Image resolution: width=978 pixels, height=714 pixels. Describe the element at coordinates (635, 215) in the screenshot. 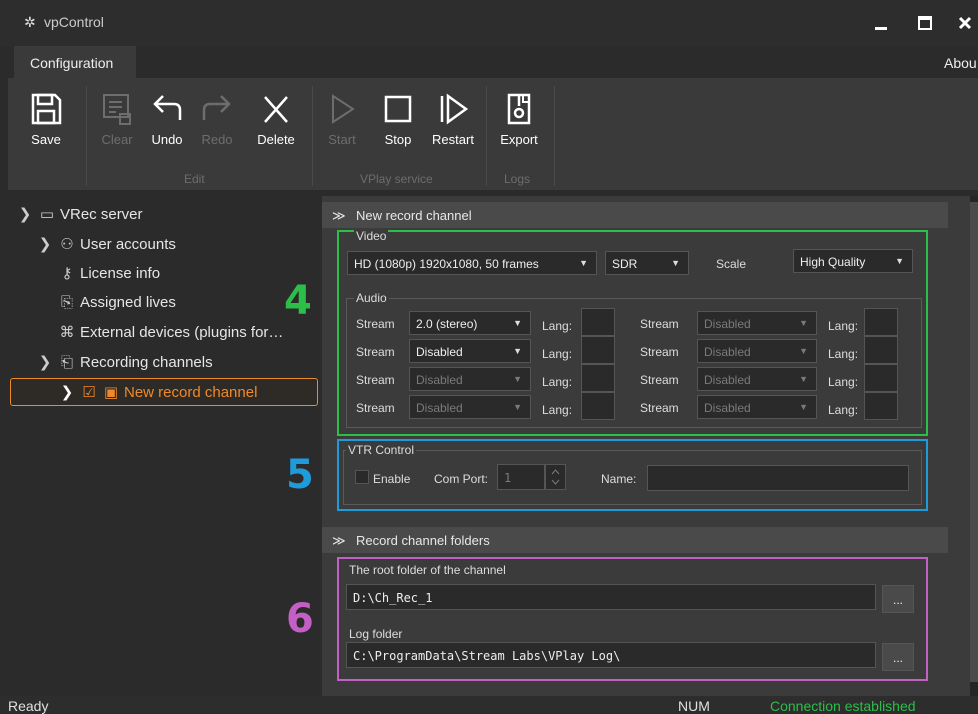

I see `section-header-new-record-channel: ≫ New record channel` at that location.